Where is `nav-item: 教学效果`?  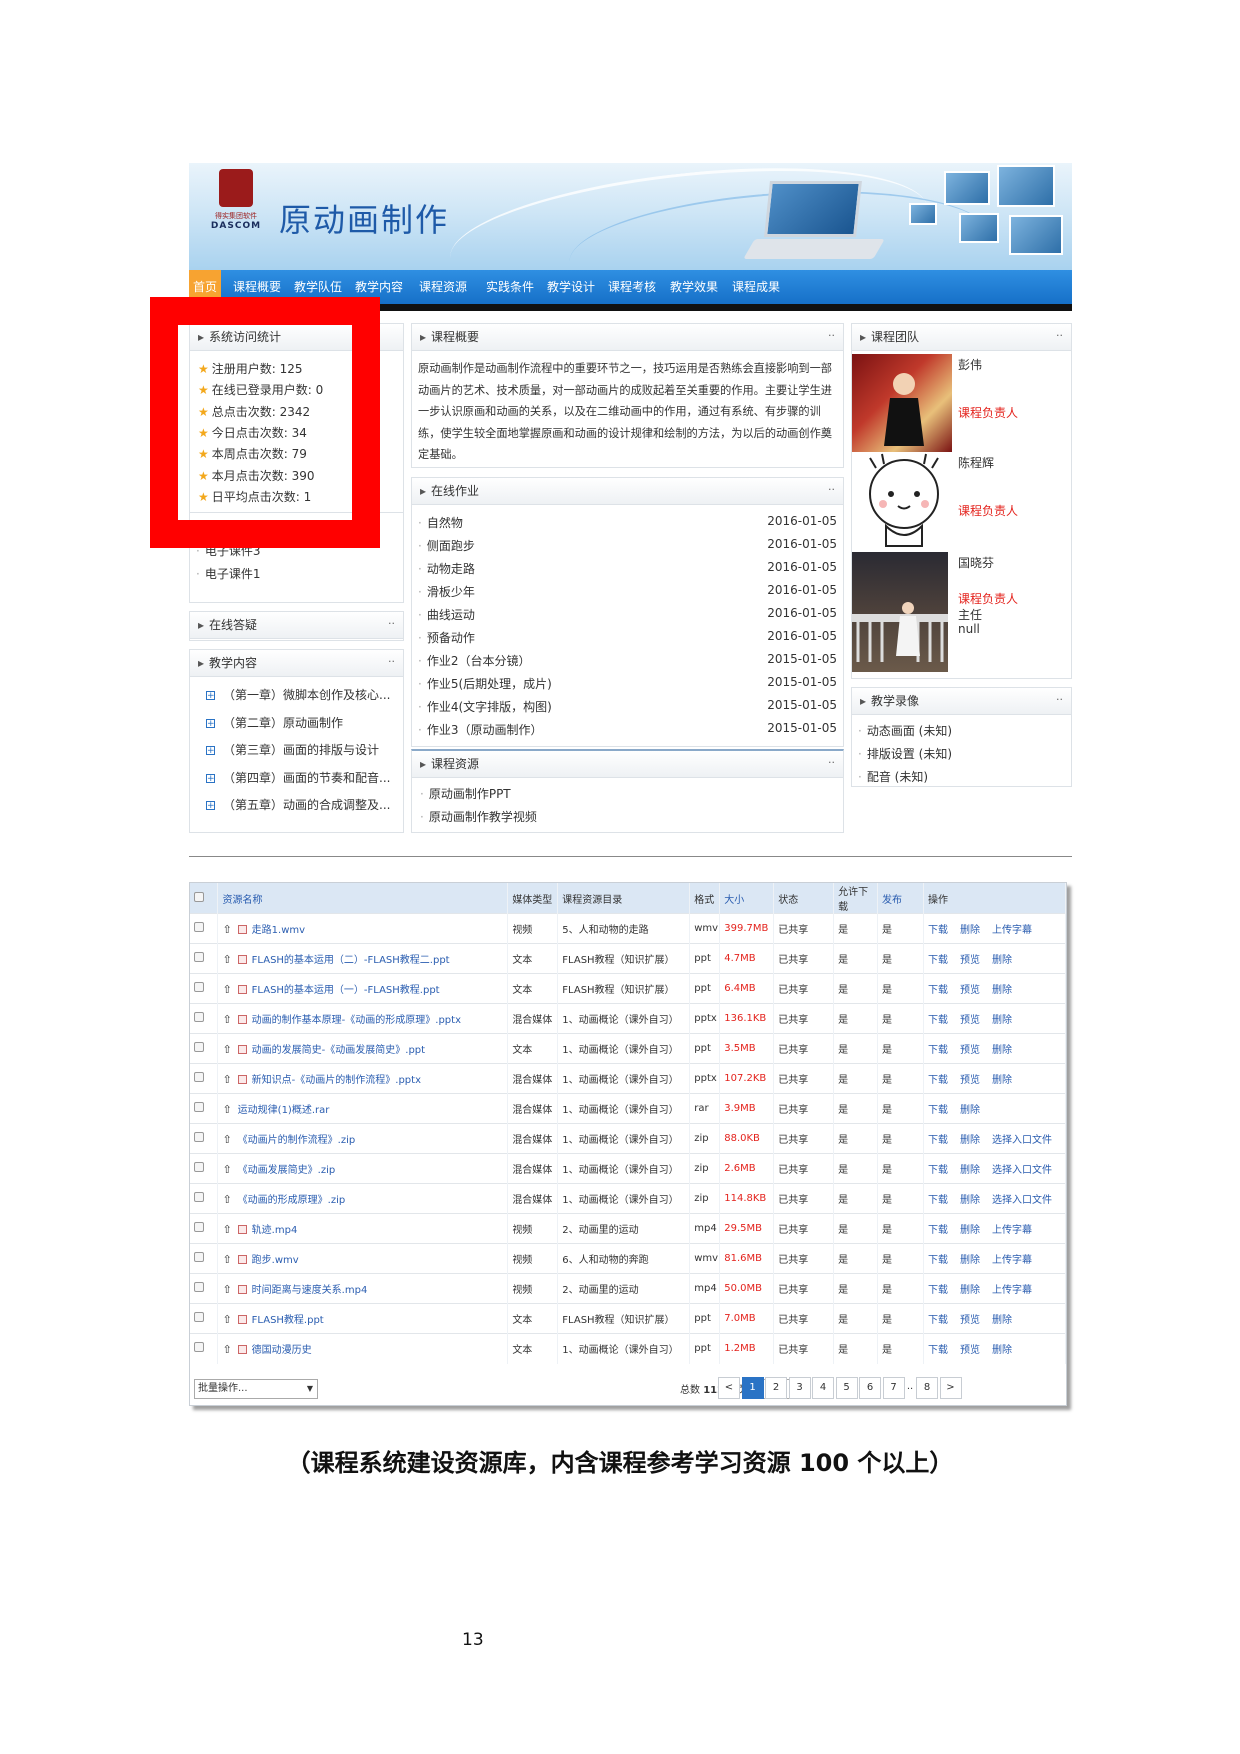 nav-item: 教学效果 is located at coordinates (694, 287).